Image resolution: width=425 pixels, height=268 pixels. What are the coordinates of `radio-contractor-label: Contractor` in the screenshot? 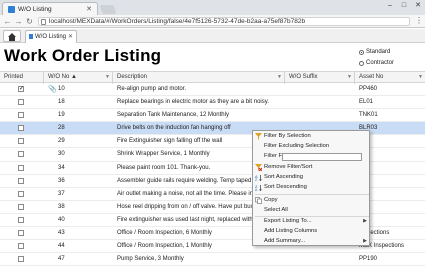 It's located at (380, 63).